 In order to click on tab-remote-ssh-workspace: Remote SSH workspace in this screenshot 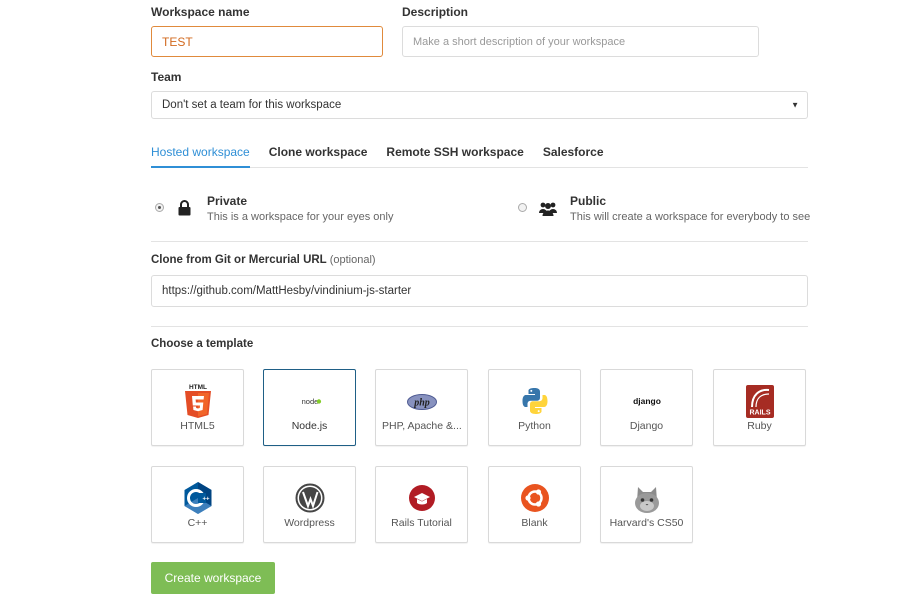, I will do `click(454, 154)`.